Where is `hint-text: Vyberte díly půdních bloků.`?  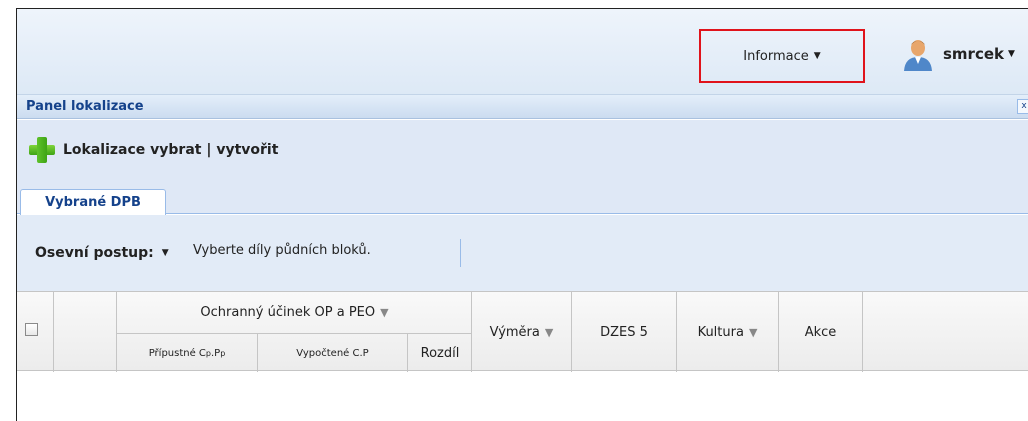
hint-text: Vyberte díly půdních bloků. is located at coordinates (282, 250).